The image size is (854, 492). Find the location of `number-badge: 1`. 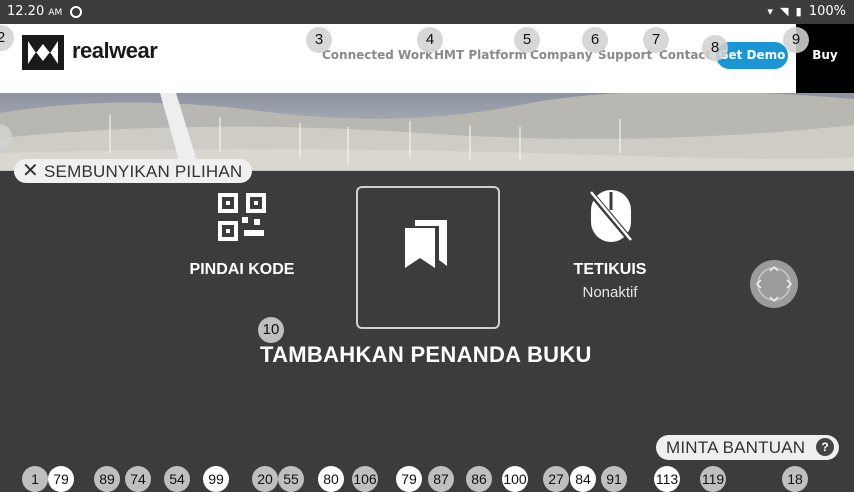

number-badge: 1 is located at coordinates (35, 479).